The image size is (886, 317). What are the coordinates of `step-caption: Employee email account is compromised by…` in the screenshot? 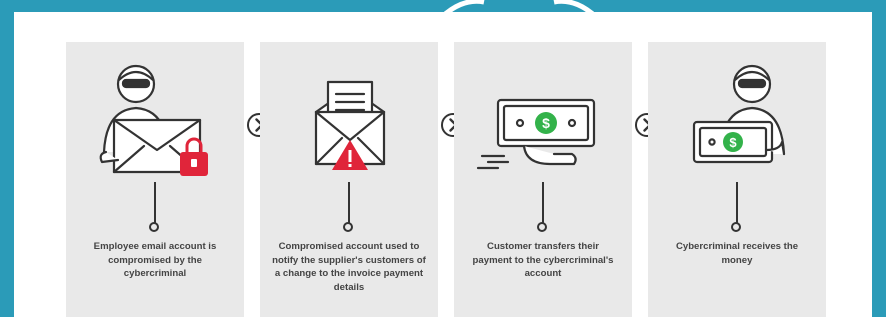 It's located at (155, 260).